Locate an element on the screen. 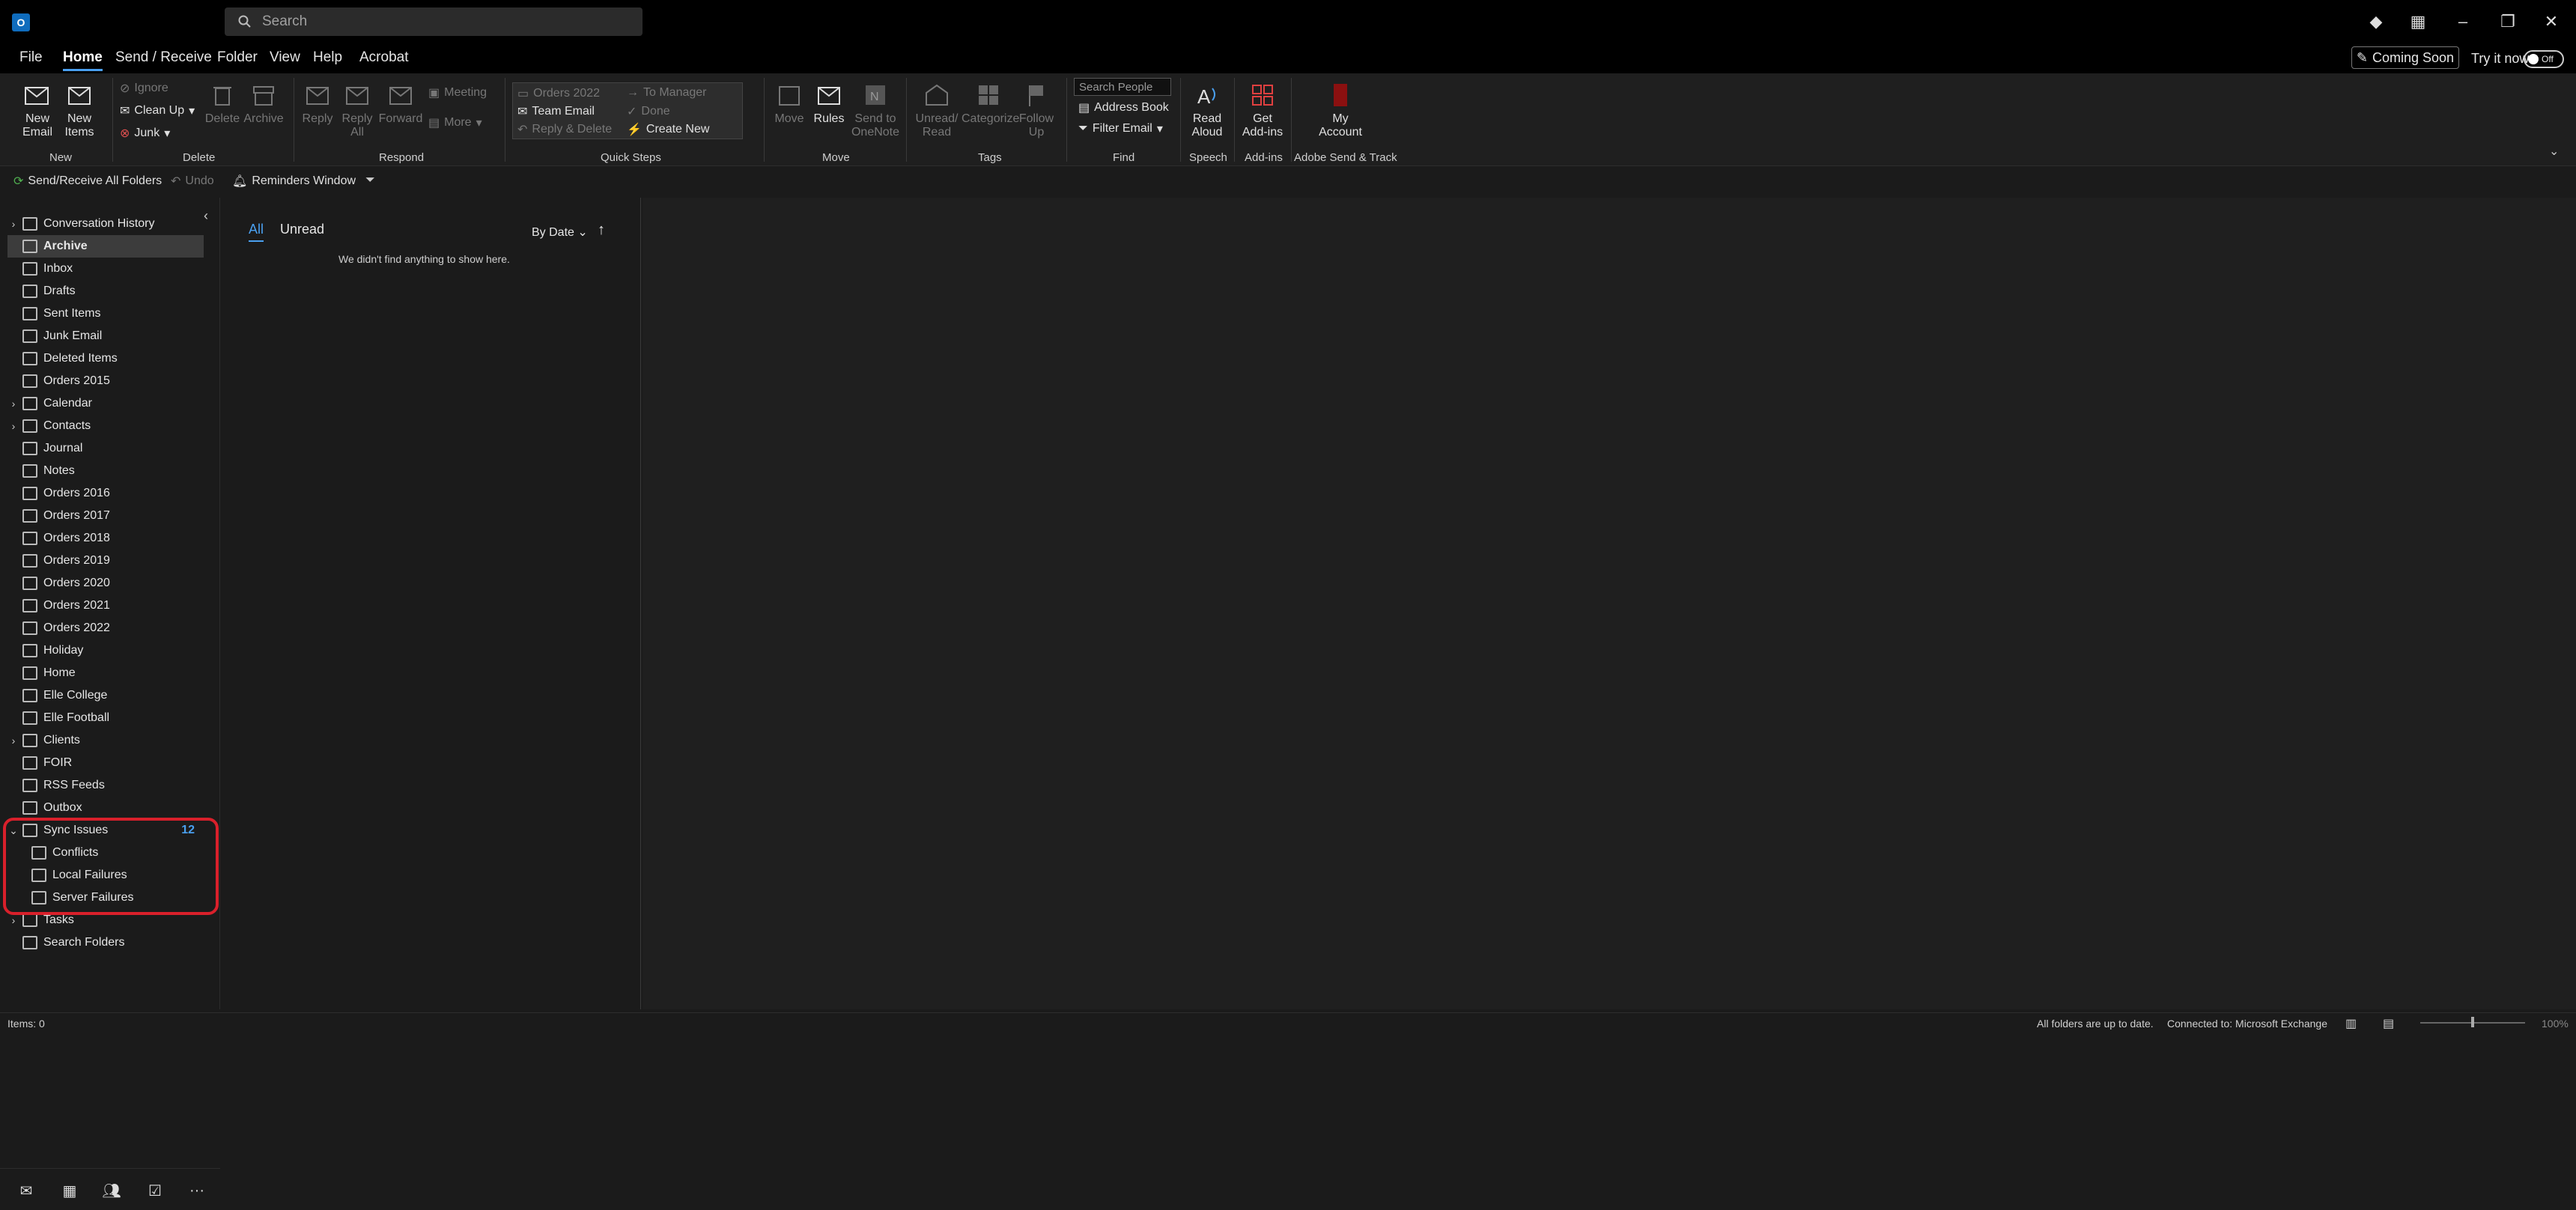  menu-home: Home is located at coordinates (83, 60).